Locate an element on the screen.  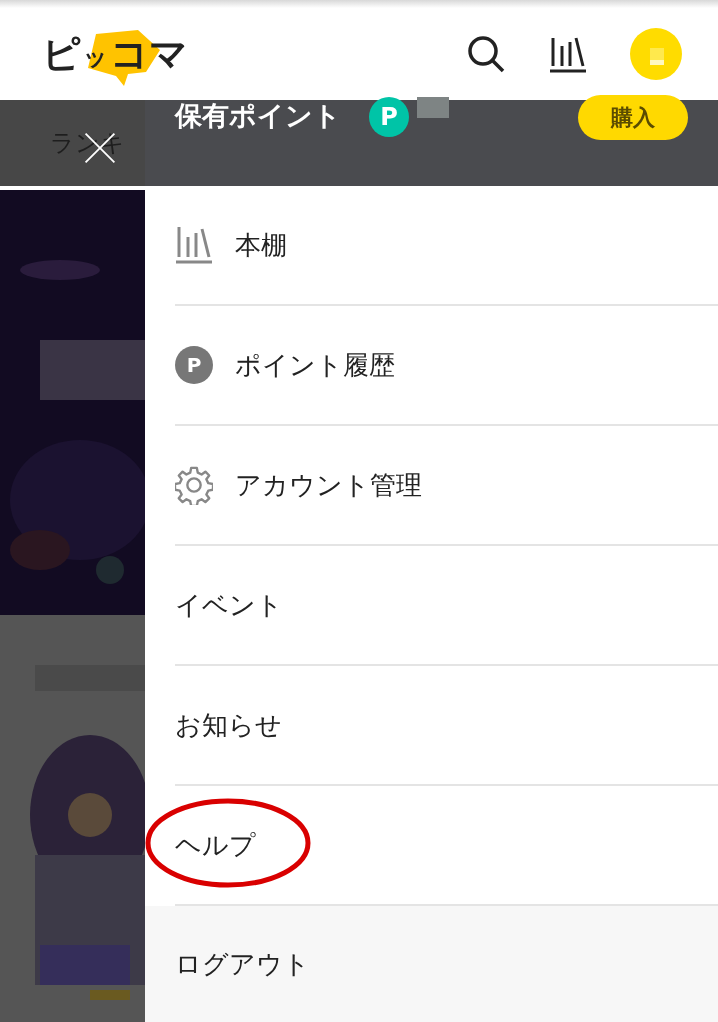
settings-icon is located at coordinates (194, 485).